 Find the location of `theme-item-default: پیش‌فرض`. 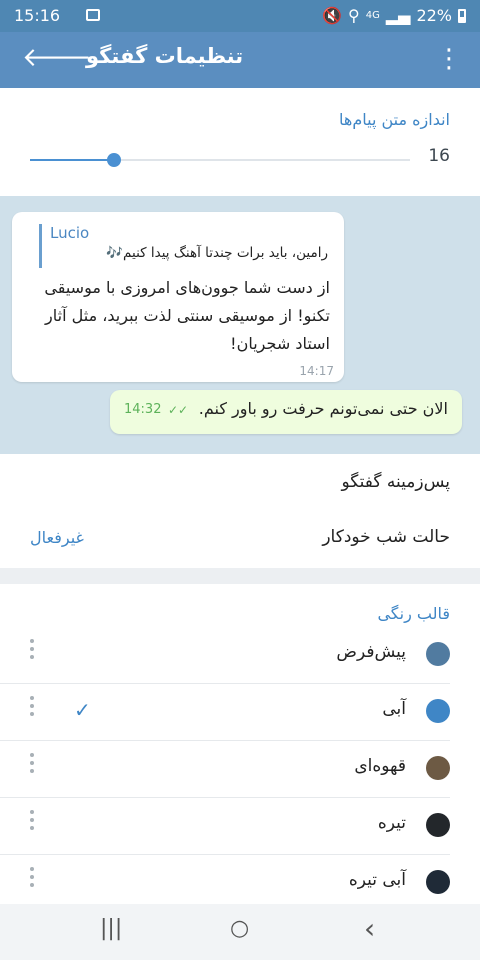

theme-item-default: پیش‌فرض is located at coordinates (240, 655).